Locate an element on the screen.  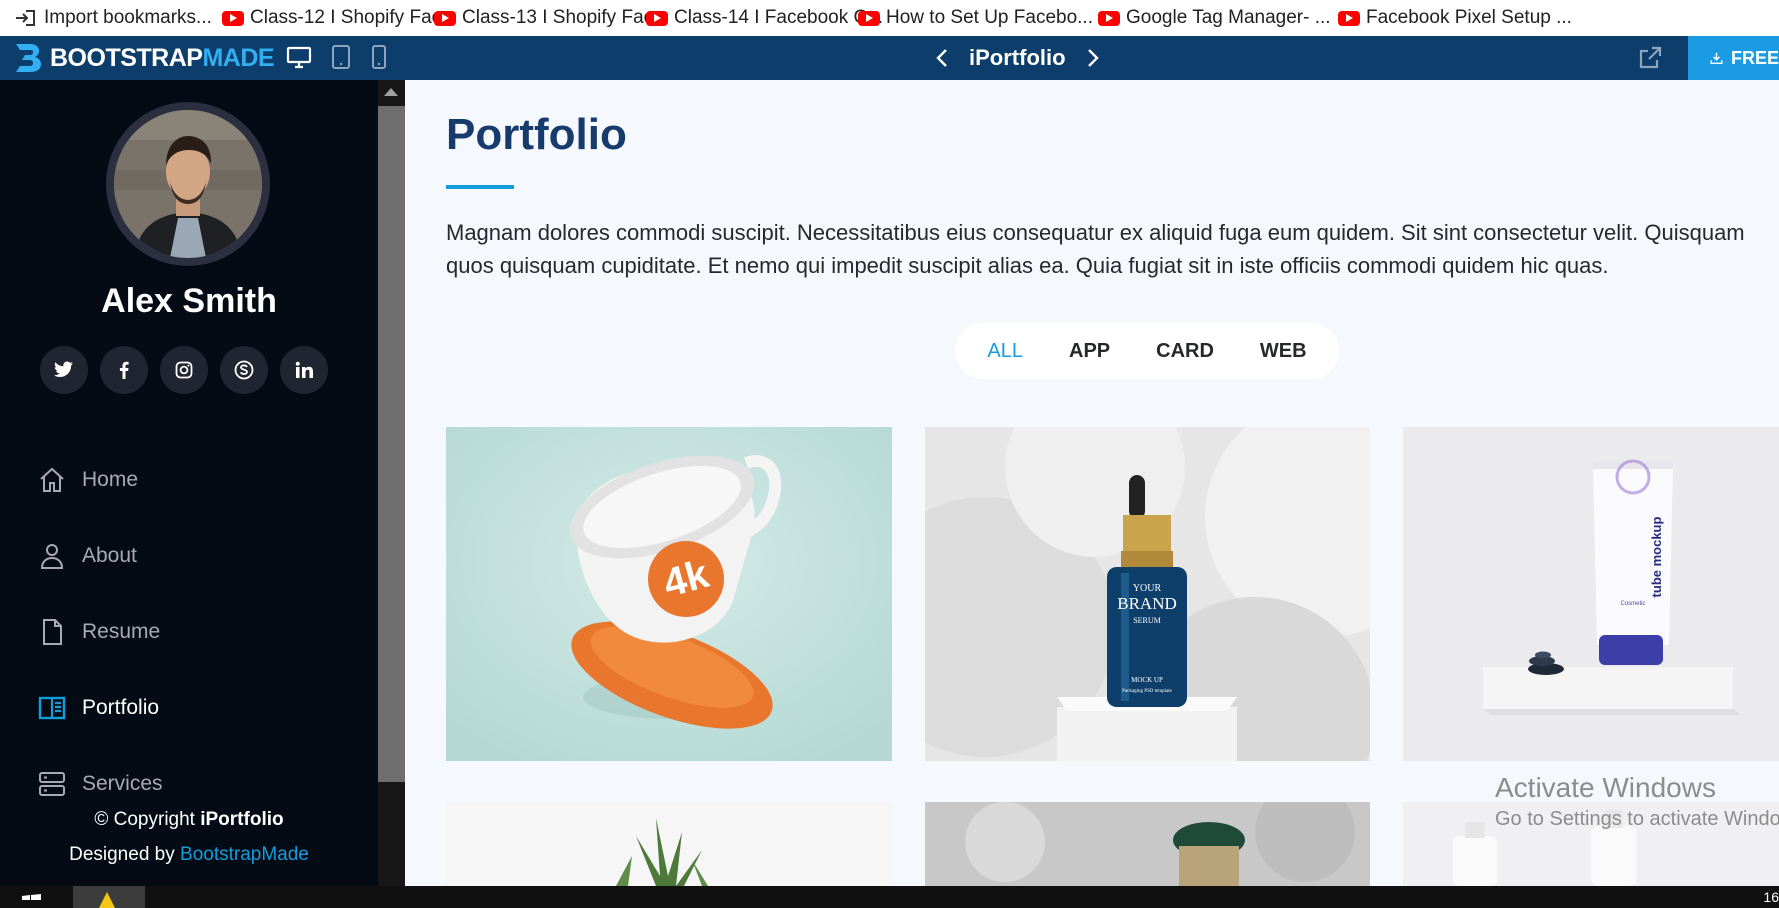
bottle-subtitle: Packaging PSD template is located at coordinates (1147, 691).